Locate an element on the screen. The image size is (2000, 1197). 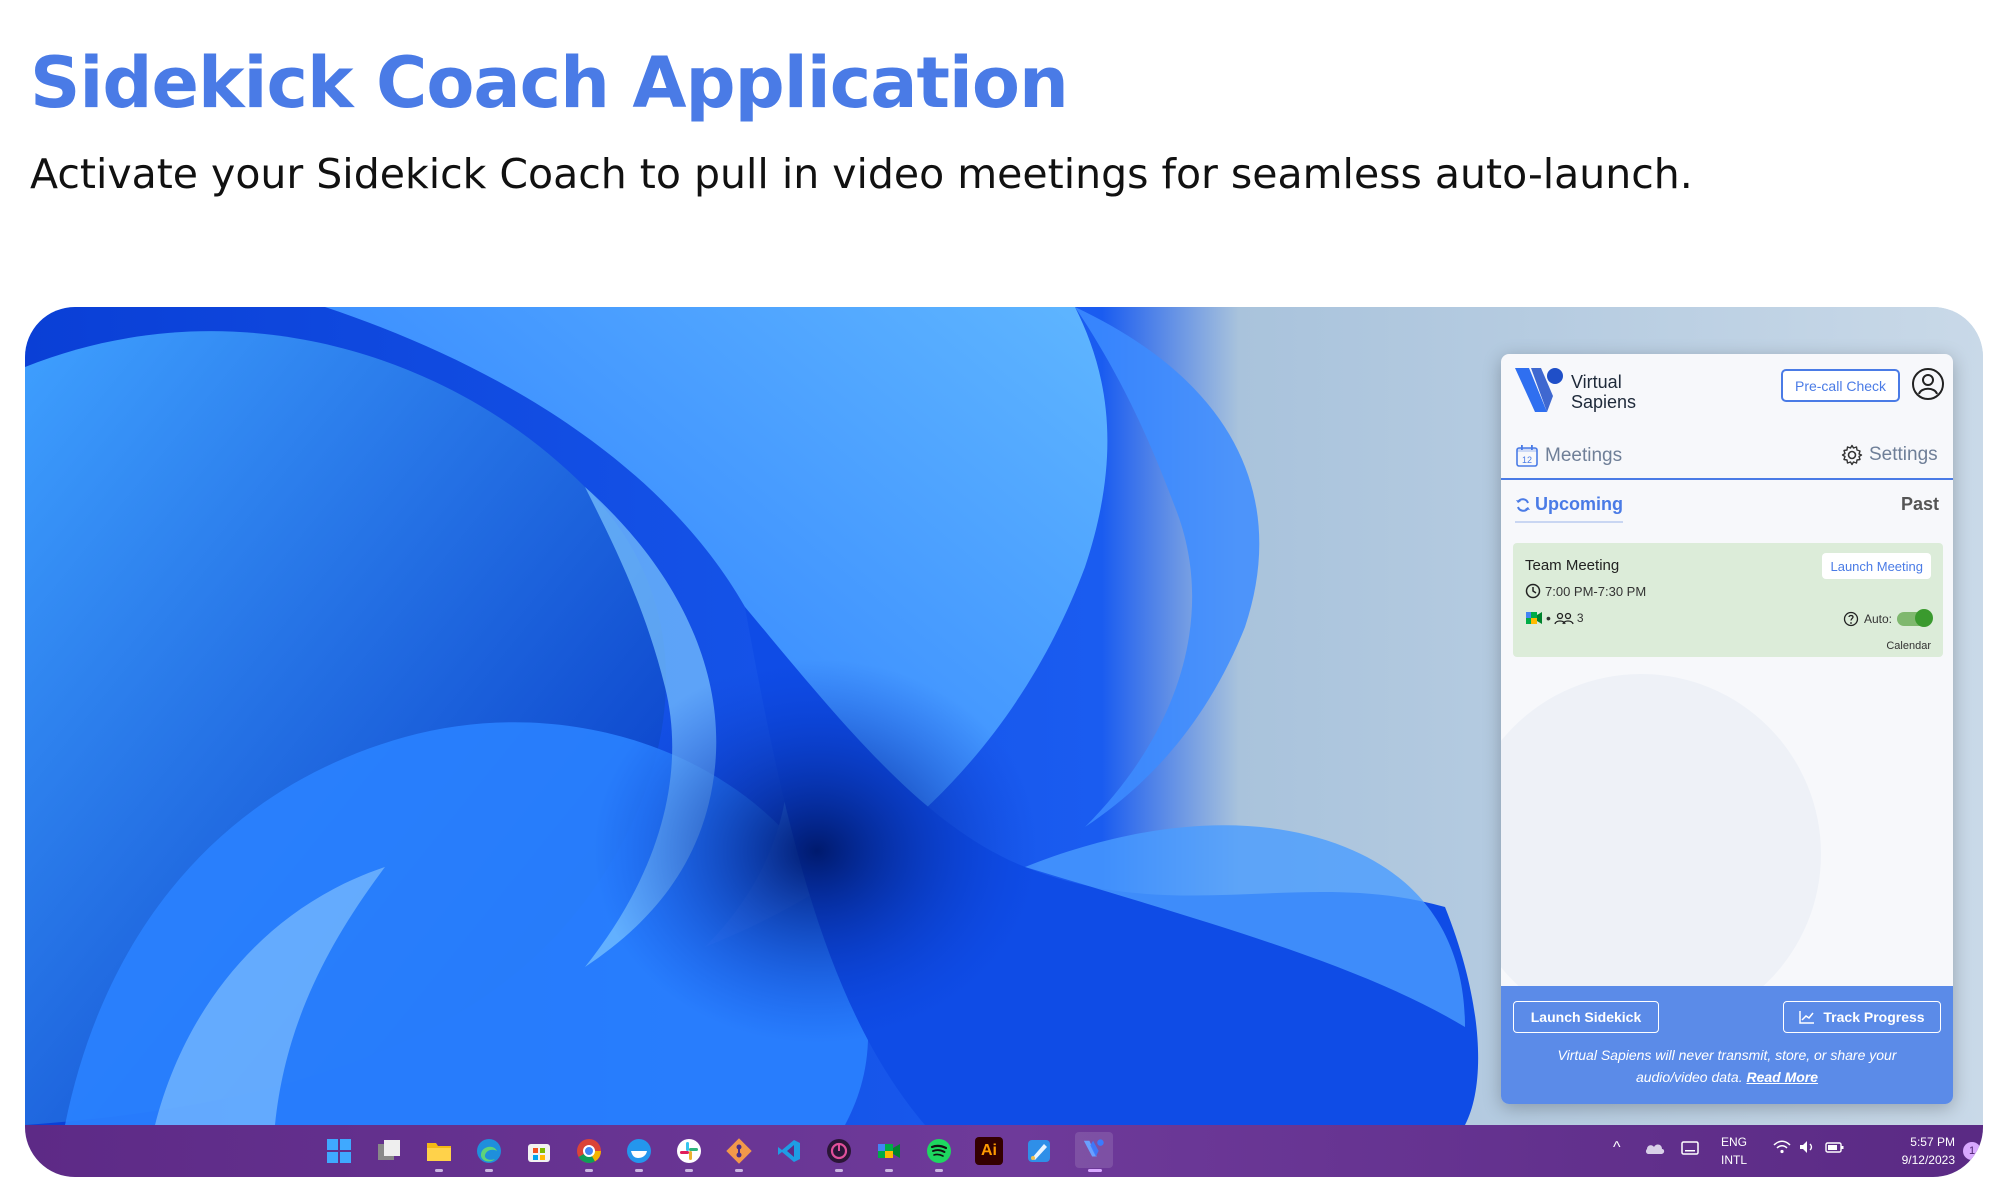
meeting-time-row: 7:00 PM-7:30 PM is located at coordinates (1585, 591).